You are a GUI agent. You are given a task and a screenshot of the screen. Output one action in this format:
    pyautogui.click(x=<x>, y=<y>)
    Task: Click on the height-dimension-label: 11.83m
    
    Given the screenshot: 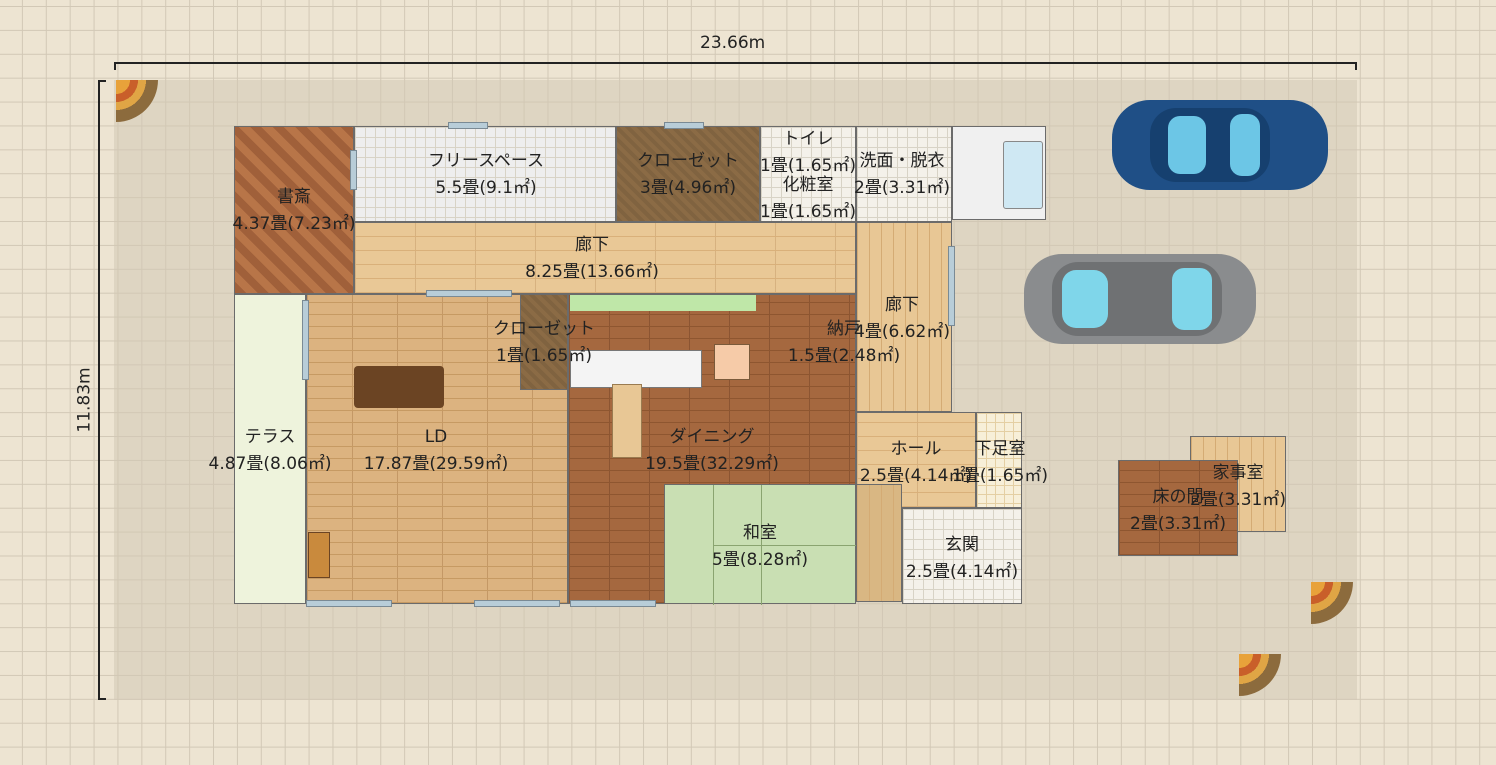 What is the action you would take?
    pyautogui.click(x=84, y=400)
    